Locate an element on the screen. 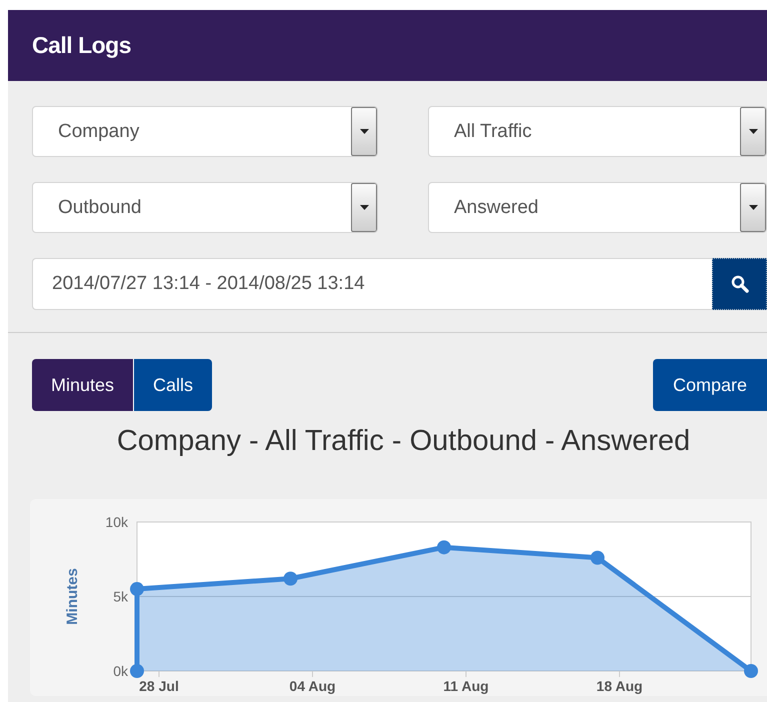 This screenshot has width=767, height=702. dropdown: Answered is located at coordinates (597, 207).